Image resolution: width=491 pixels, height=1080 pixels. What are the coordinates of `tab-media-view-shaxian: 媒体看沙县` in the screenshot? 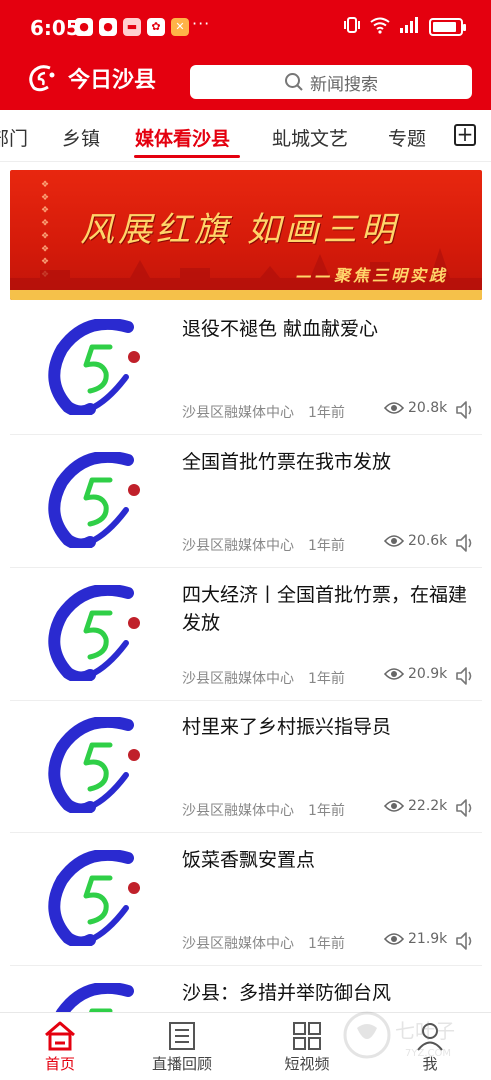 It's located at (182, 137).